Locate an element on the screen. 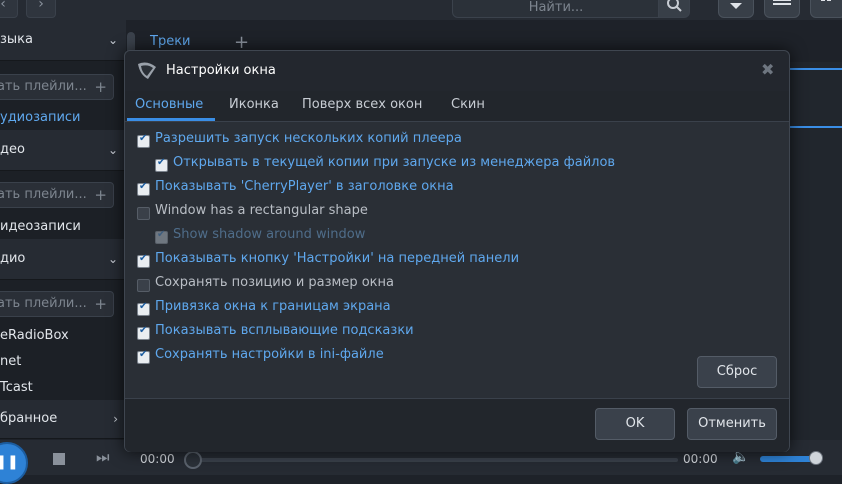 The image size is (842, 484). dialog-tabs: Основные Иконка Поверх всех окон Скин is located at coordinates (457, 106).